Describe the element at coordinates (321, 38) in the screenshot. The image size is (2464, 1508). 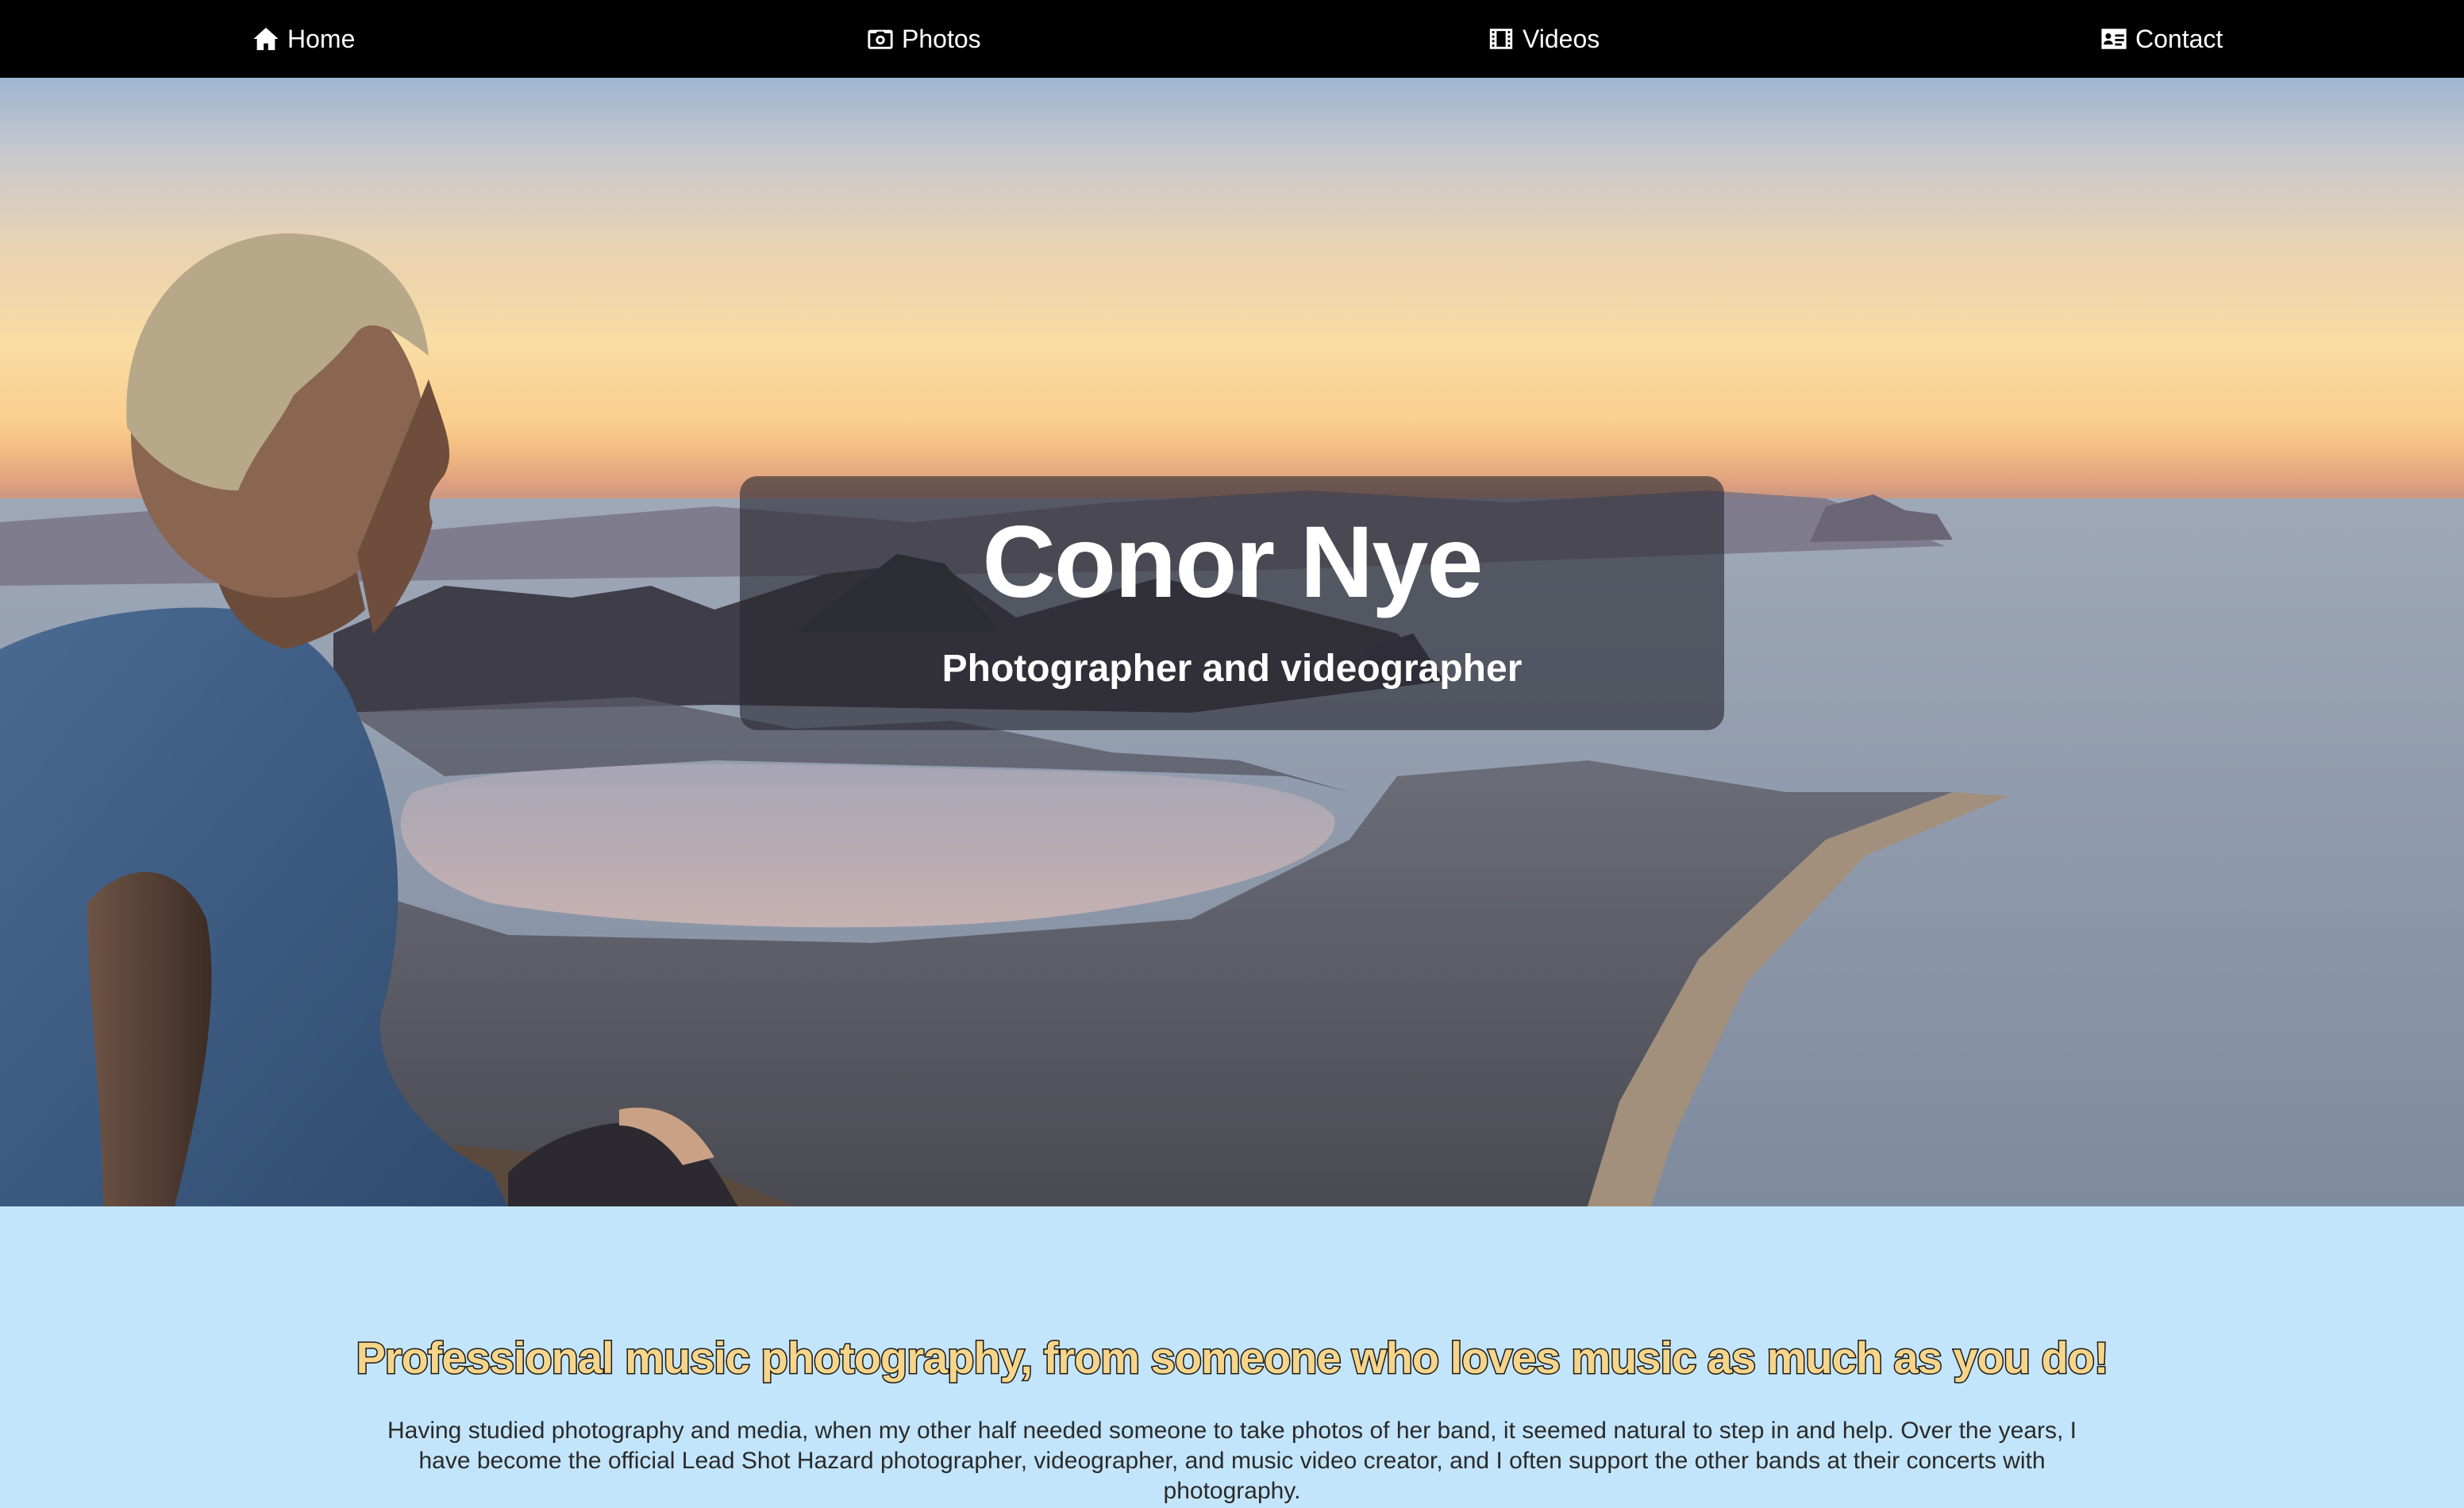
I see `nav-item-label: Home` at that location.